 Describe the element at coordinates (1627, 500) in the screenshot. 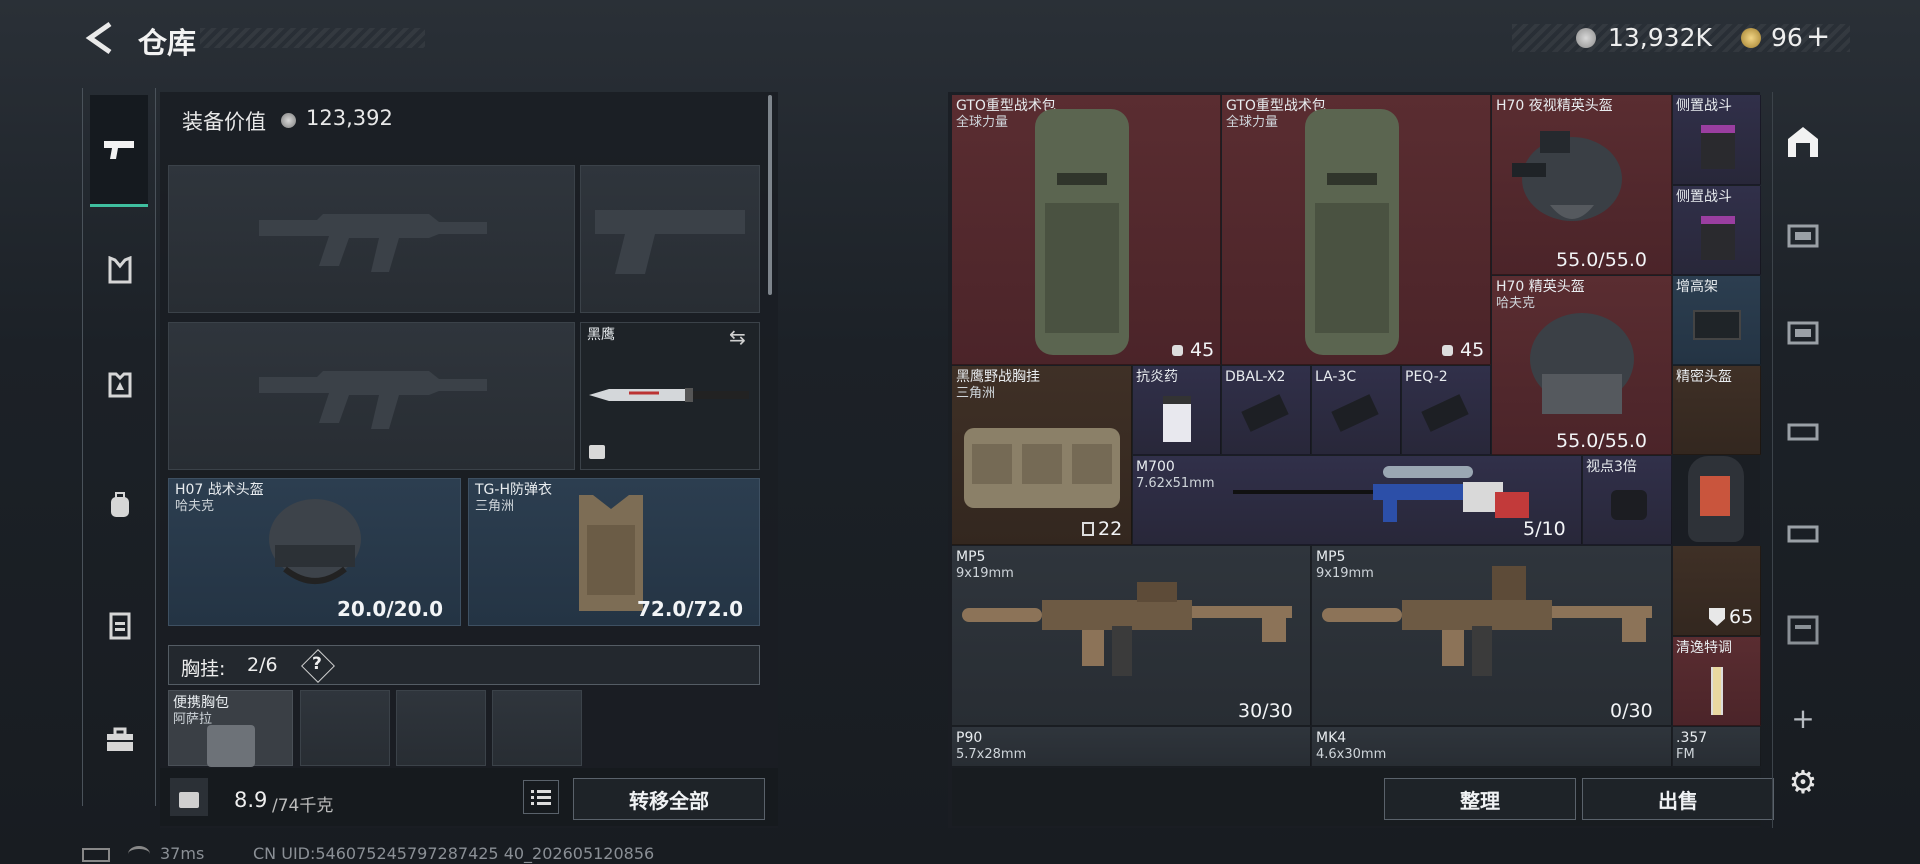

I see `grid-item-scope3: 视点3倍` at that location.